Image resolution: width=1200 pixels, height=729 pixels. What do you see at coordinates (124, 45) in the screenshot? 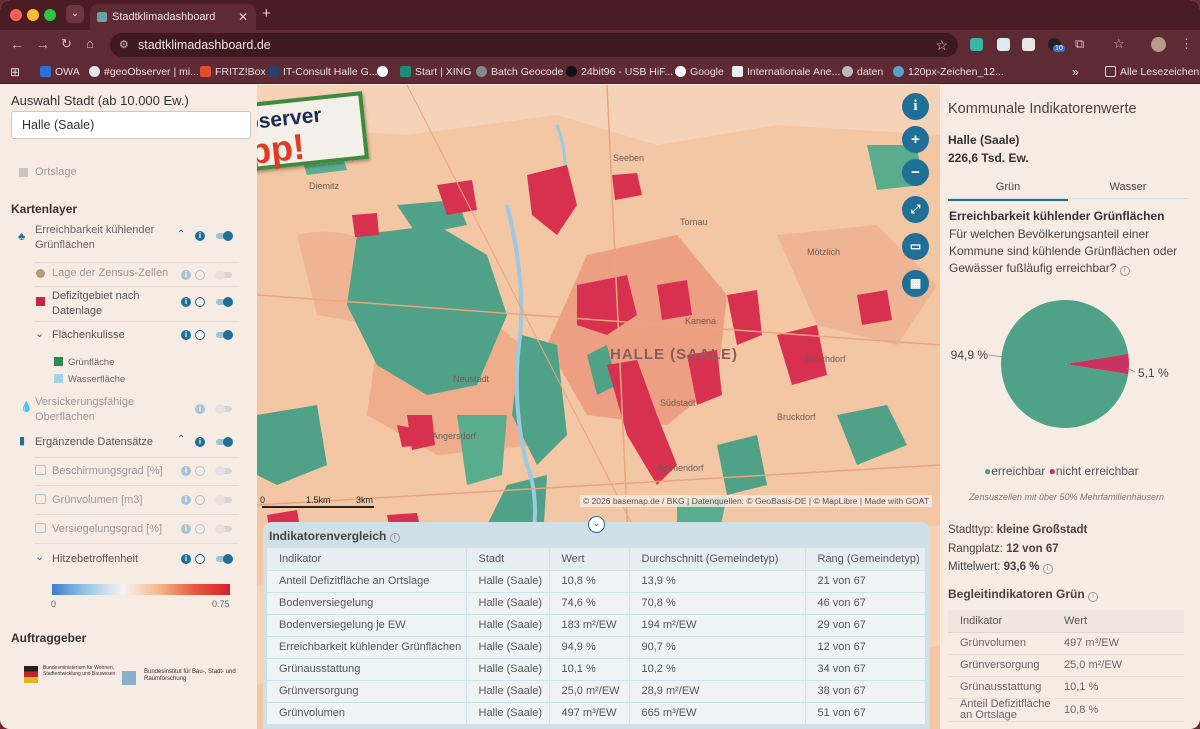
I see `site-info-icon: ⚙` at bounding box center [124, 45].